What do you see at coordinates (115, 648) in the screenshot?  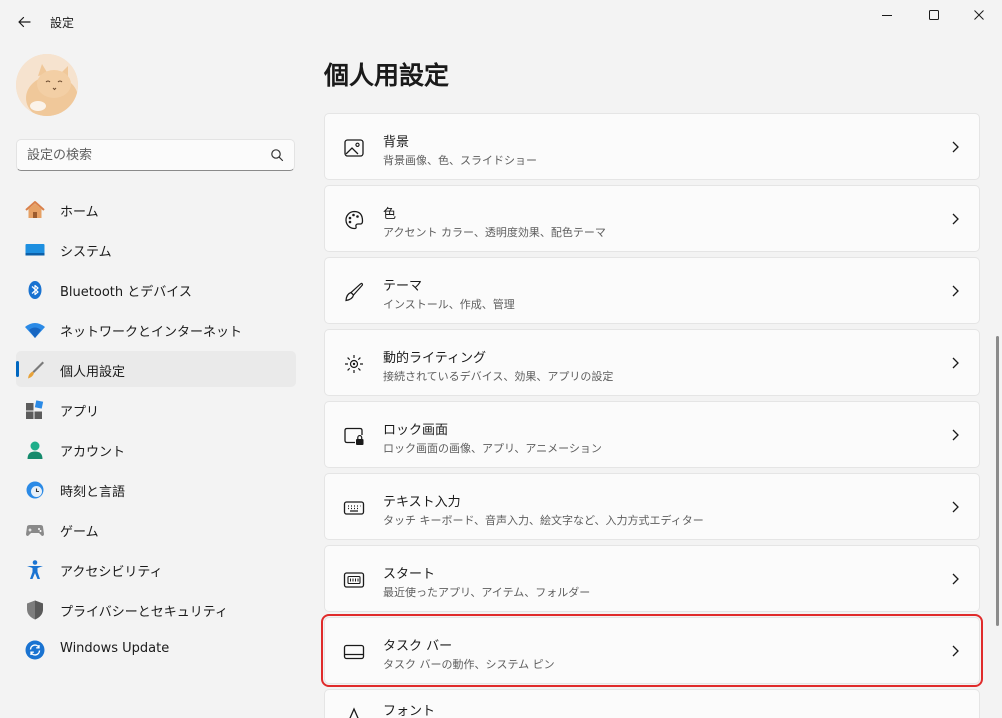 I see `sidebar-item-label: Windows Update` at bounding box center [115, 648].